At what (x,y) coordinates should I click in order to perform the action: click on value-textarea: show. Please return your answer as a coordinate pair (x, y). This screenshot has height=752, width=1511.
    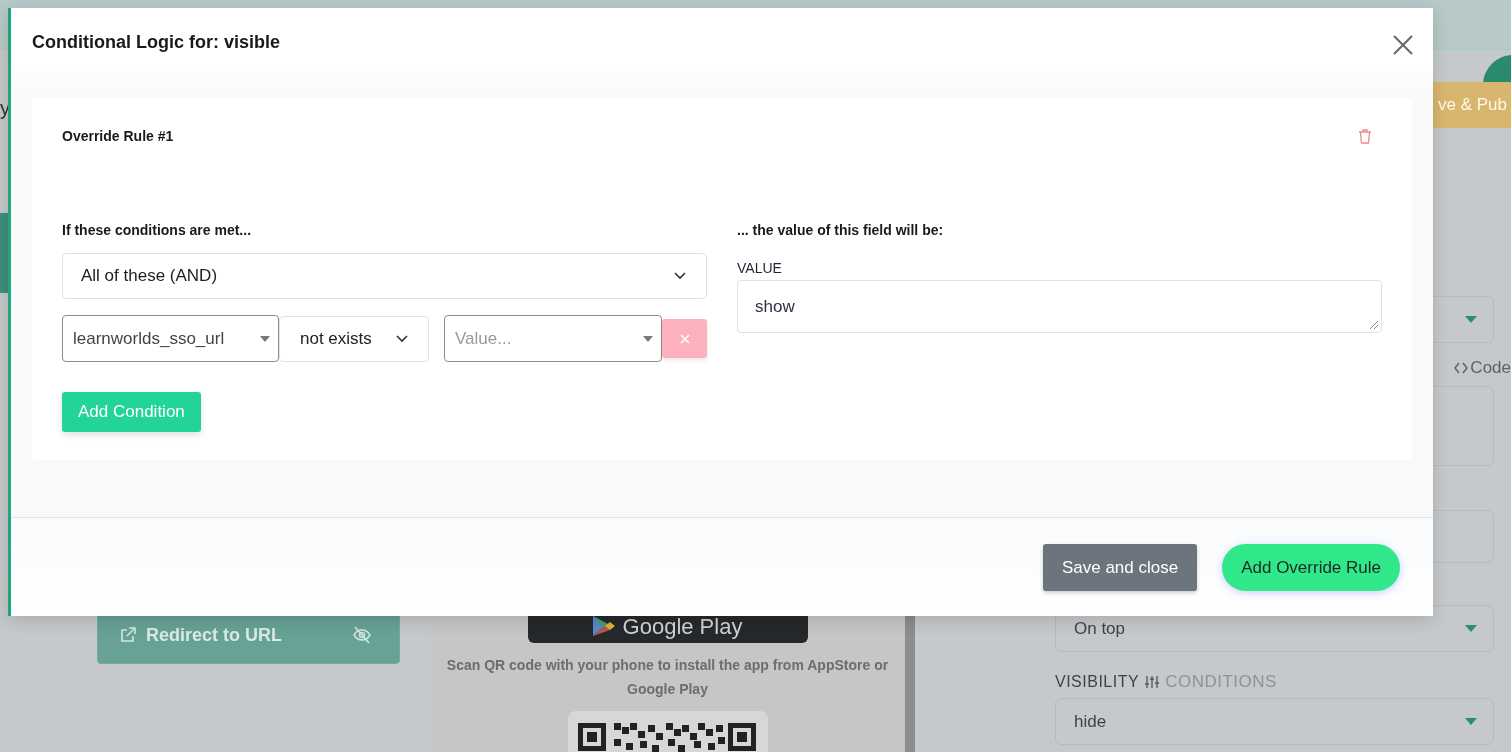
    Looking at the image, I should click on (1059, 306).